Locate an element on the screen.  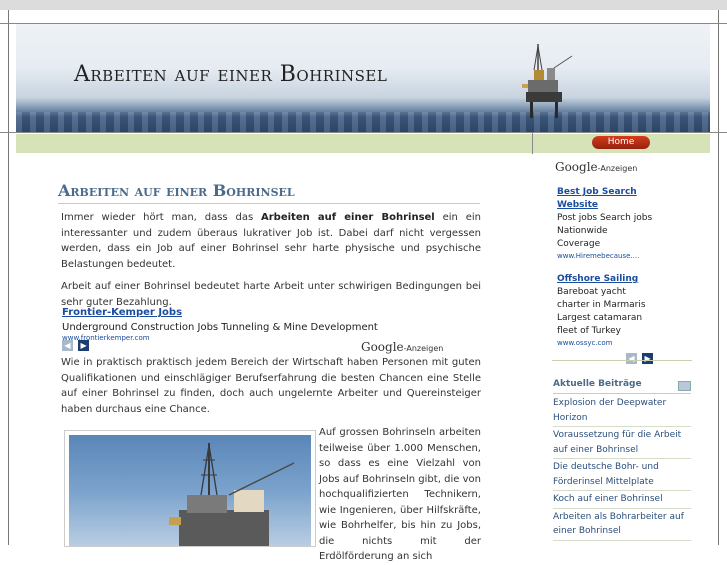
sidebar-google-ads-label: Google-Anzeigen is located at coordinates (630, 167).